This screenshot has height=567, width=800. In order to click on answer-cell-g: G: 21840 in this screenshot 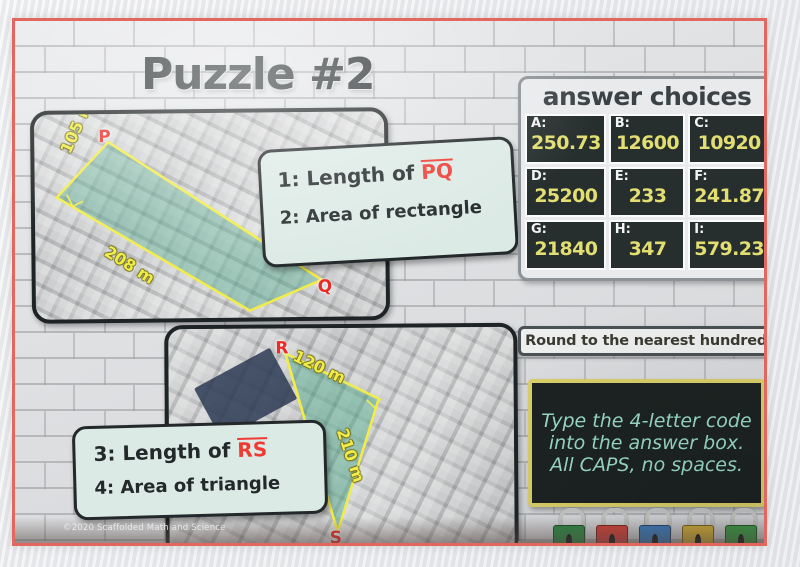, I will do `click(565, 245)`.